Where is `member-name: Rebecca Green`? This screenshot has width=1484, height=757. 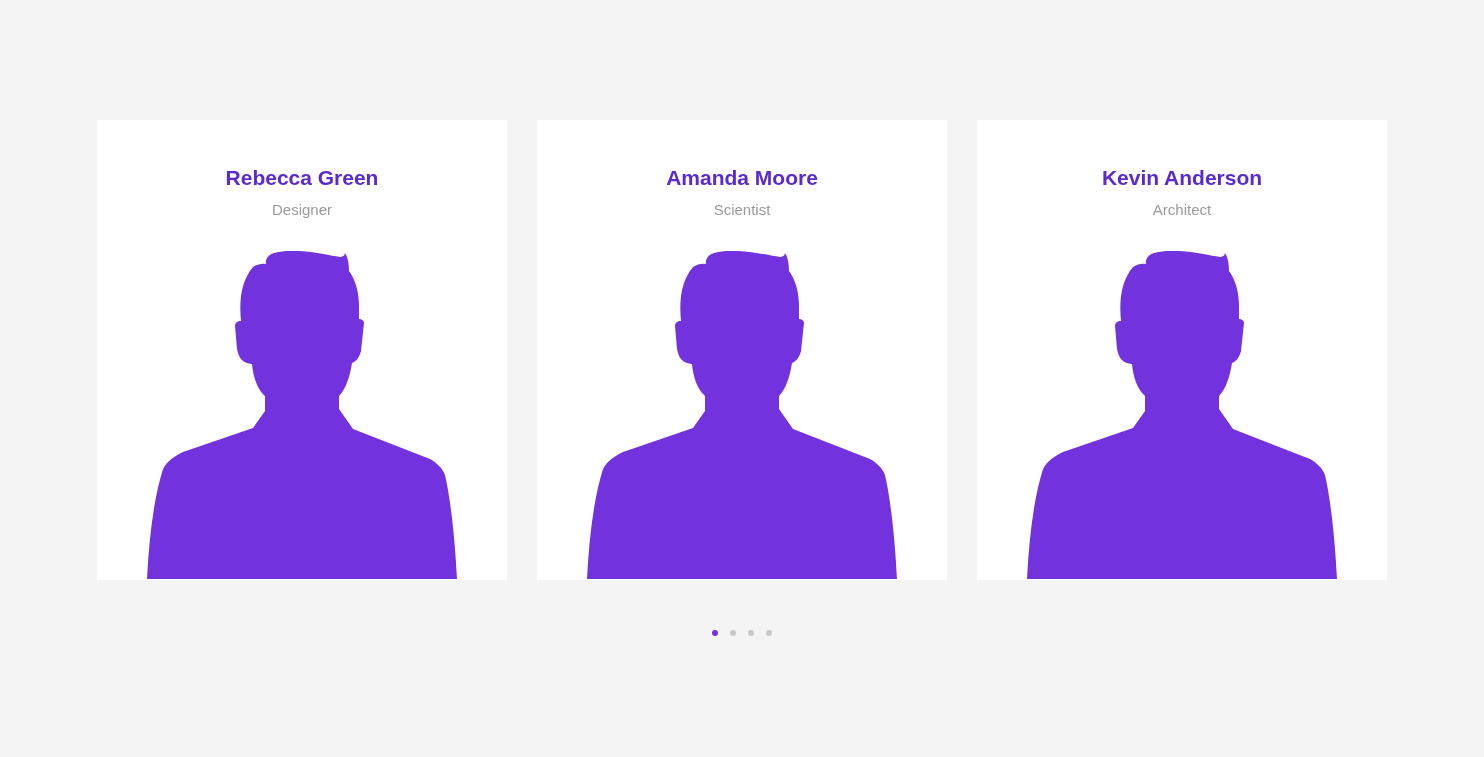
member-name: Rebecca Green is located at coordinates (302, 178).